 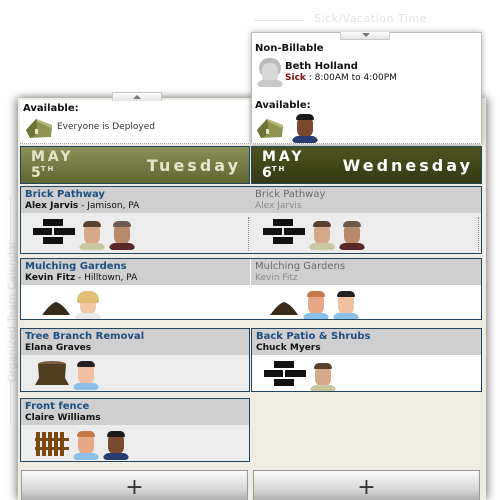 I want to click on job-card-header: Mulching Gardens Kevin Fitz, so click(x=366, y=272).